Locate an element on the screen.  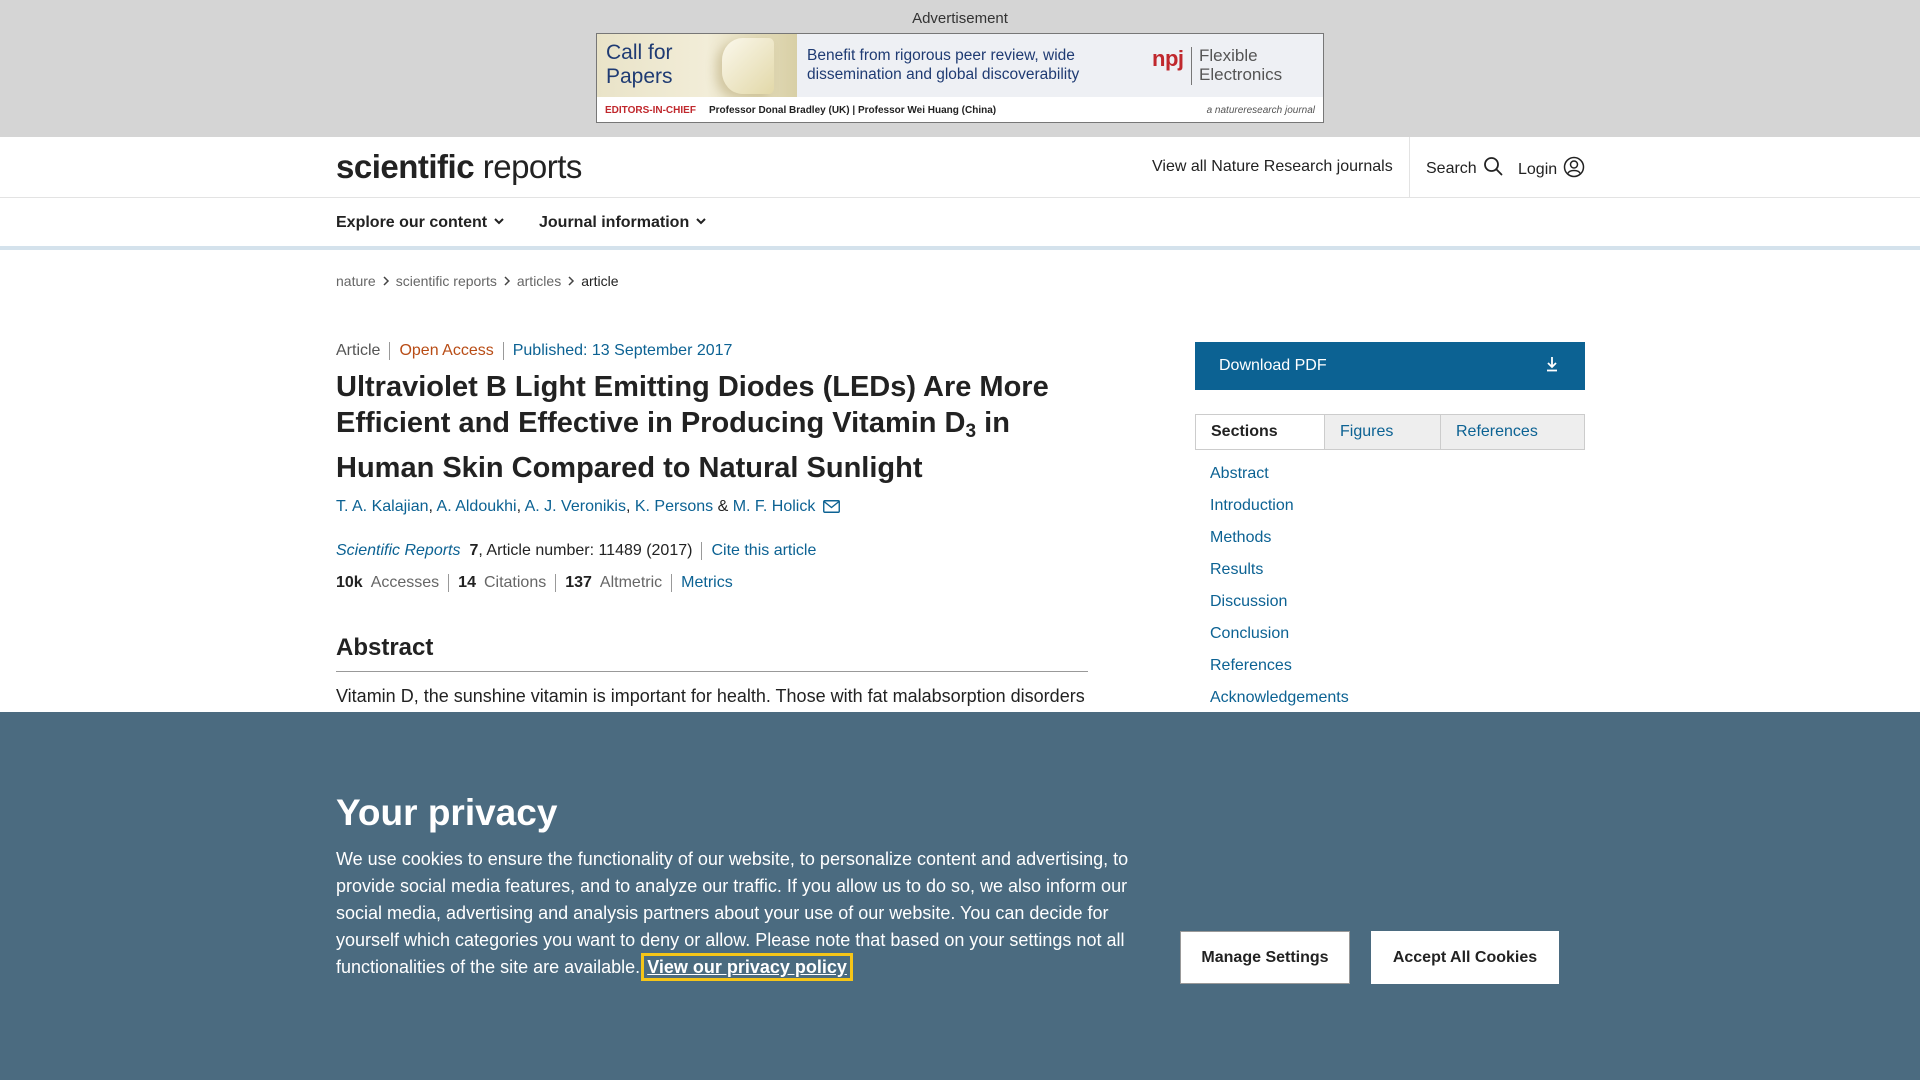
user-icon is located at coordinates (1574, 169).